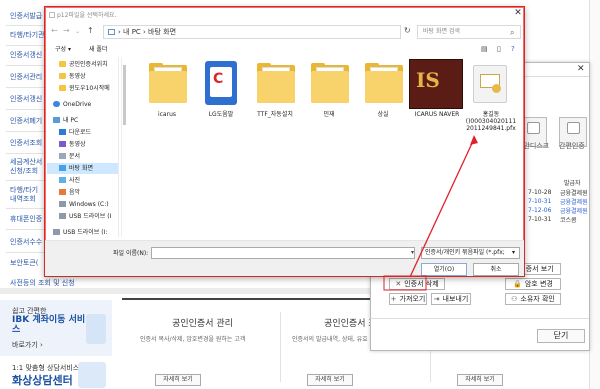  I want to click on new-folder-button: 새 폴더, so click(98, 49).